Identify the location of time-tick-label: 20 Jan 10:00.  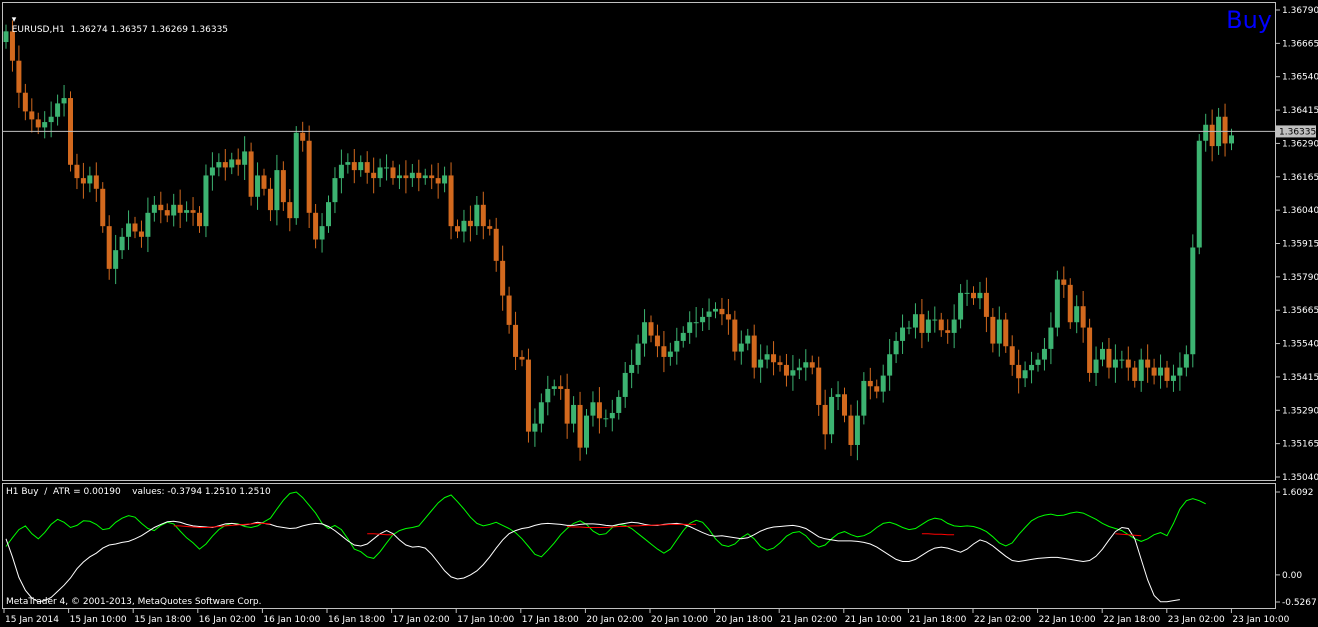
(679, 620).